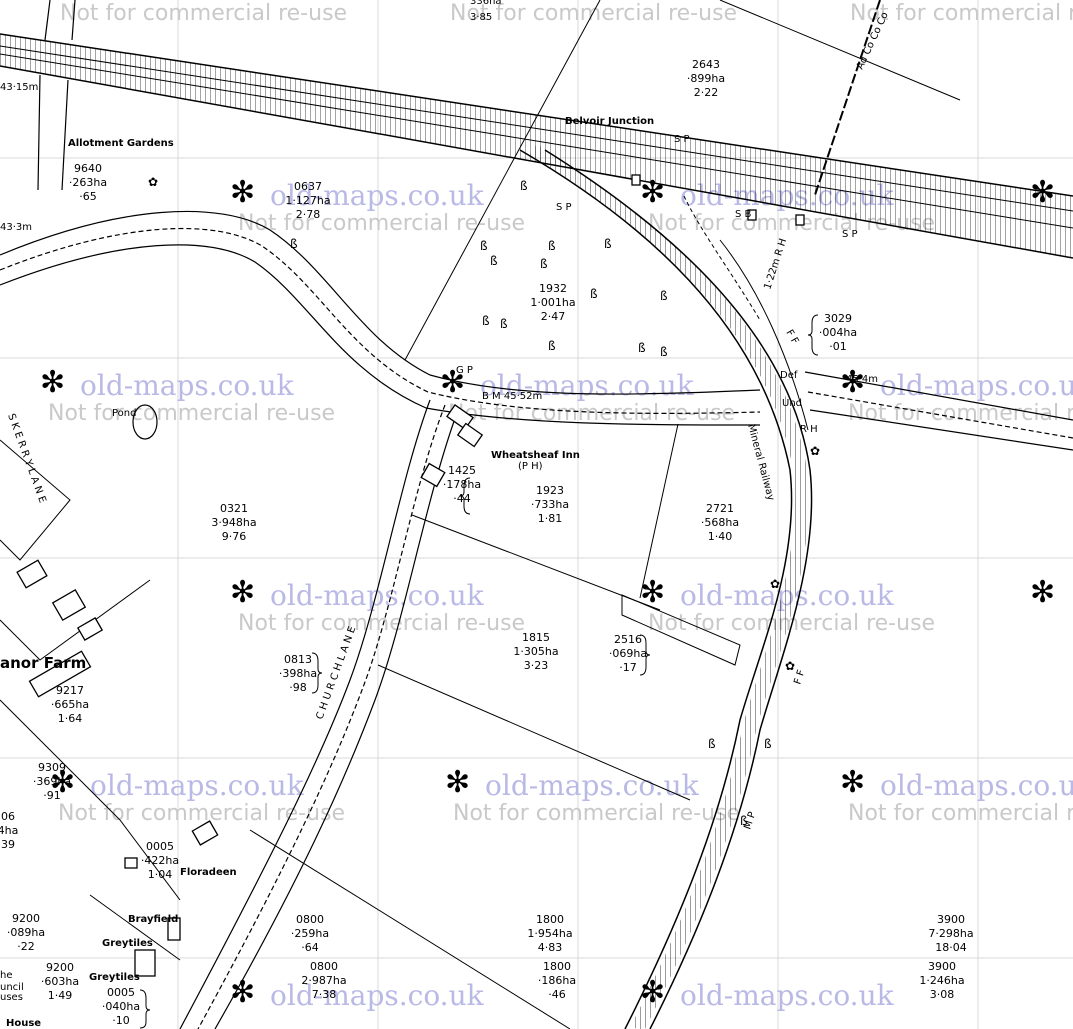  What do you see at coordinates (553, 316) in the screenshot?
I see `parcel-acres: 2·47` at bounding box center [553, 316].